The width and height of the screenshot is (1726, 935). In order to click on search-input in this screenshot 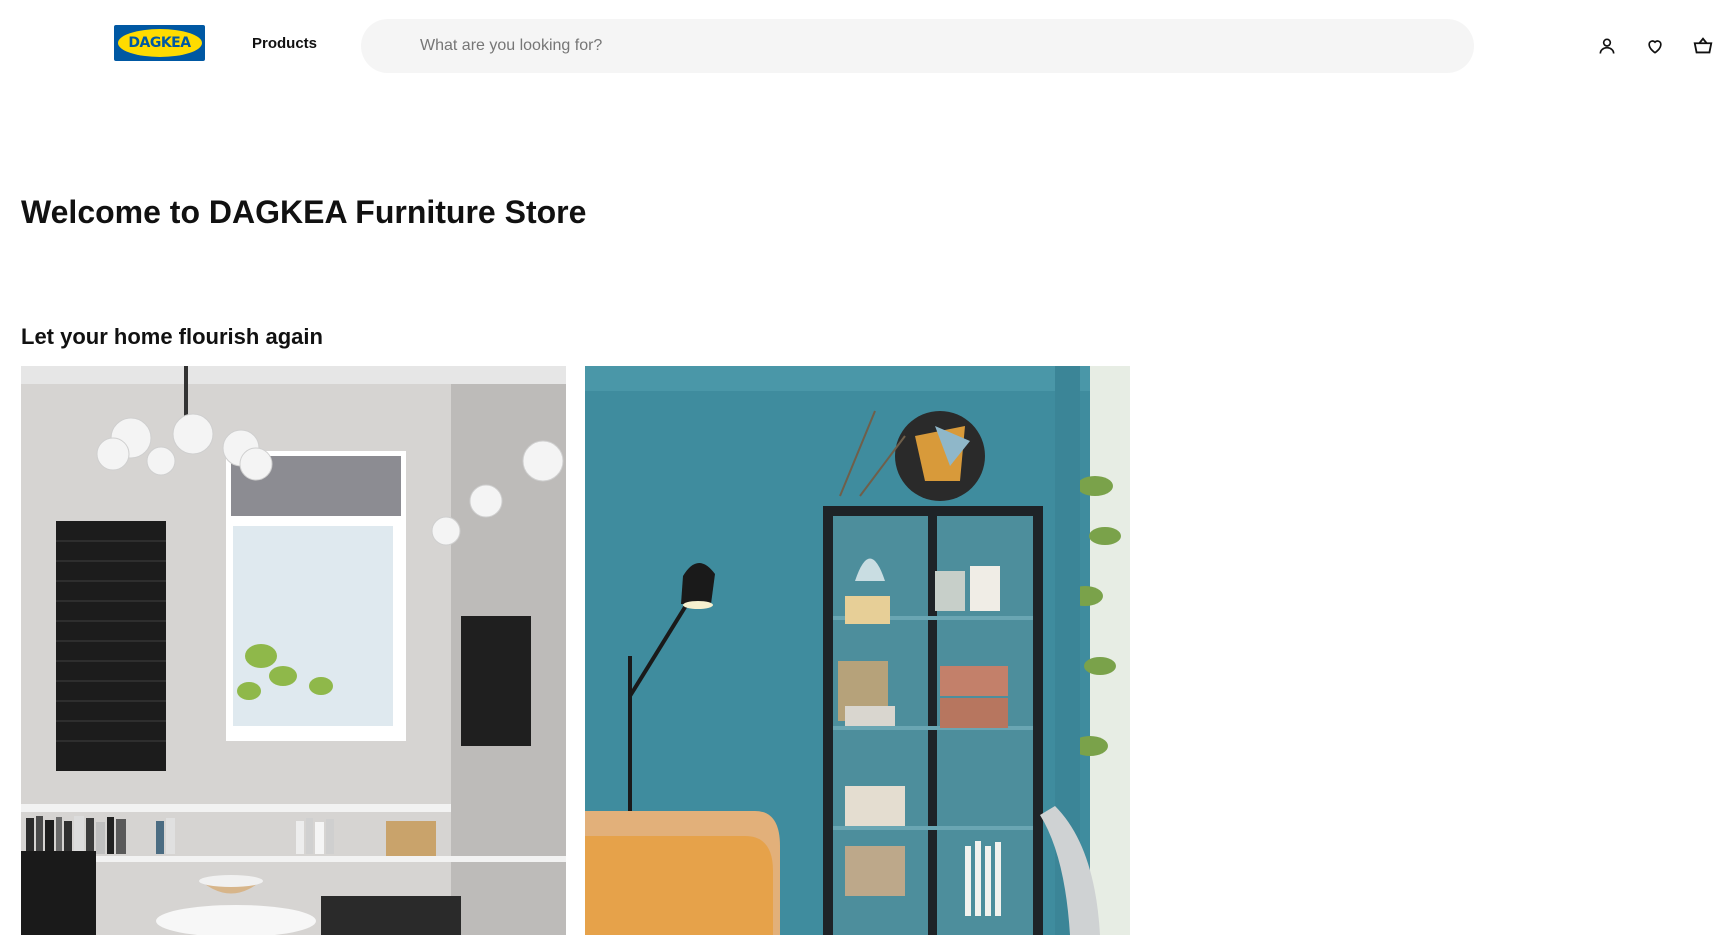, I will do `click(920, 46)`.